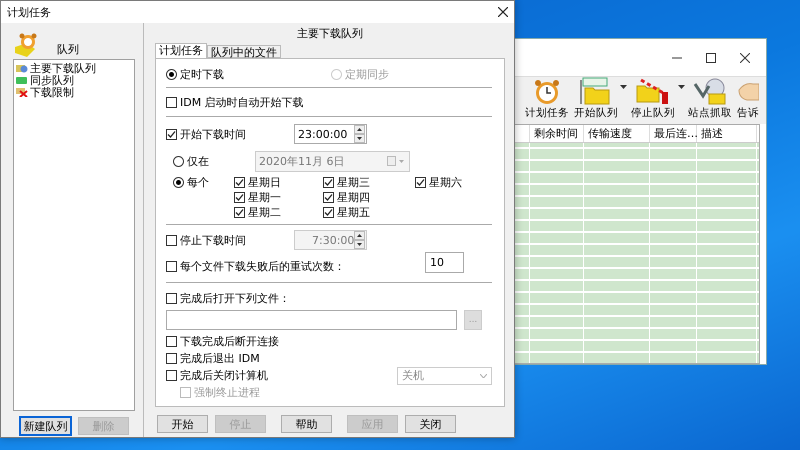 The height and width of the screenshot is (450, 800). Describe the element at coordinates (52, 80) in the screenshot. I see `queue-item: 同步队列` at that location.